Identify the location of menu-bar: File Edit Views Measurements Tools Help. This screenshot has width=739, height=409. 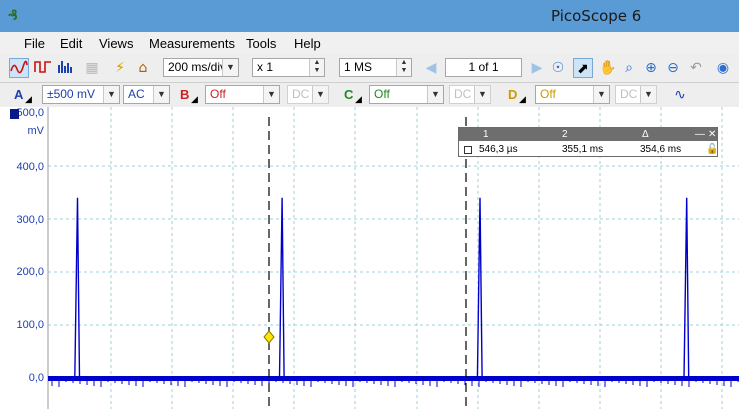
(369, 43).